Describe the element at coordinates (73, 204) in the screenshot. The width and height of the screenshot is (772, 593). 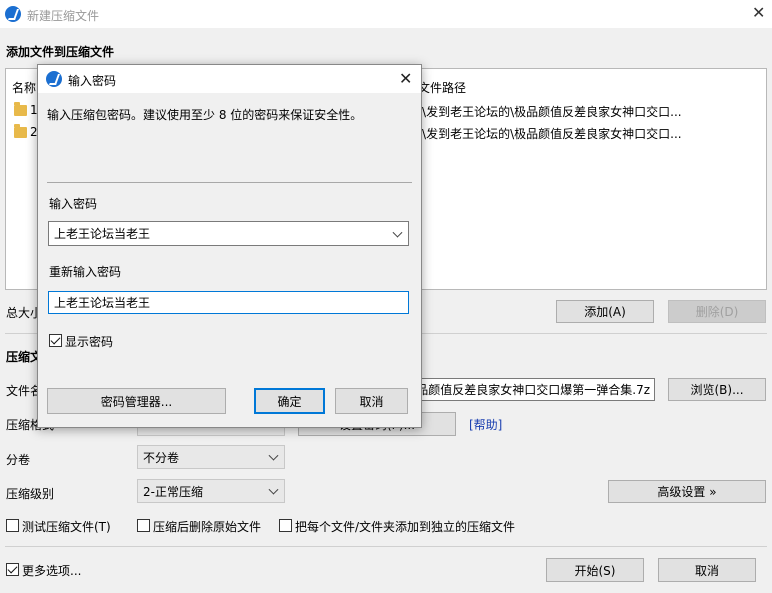
I see `password-label: 输入密码` at that location.